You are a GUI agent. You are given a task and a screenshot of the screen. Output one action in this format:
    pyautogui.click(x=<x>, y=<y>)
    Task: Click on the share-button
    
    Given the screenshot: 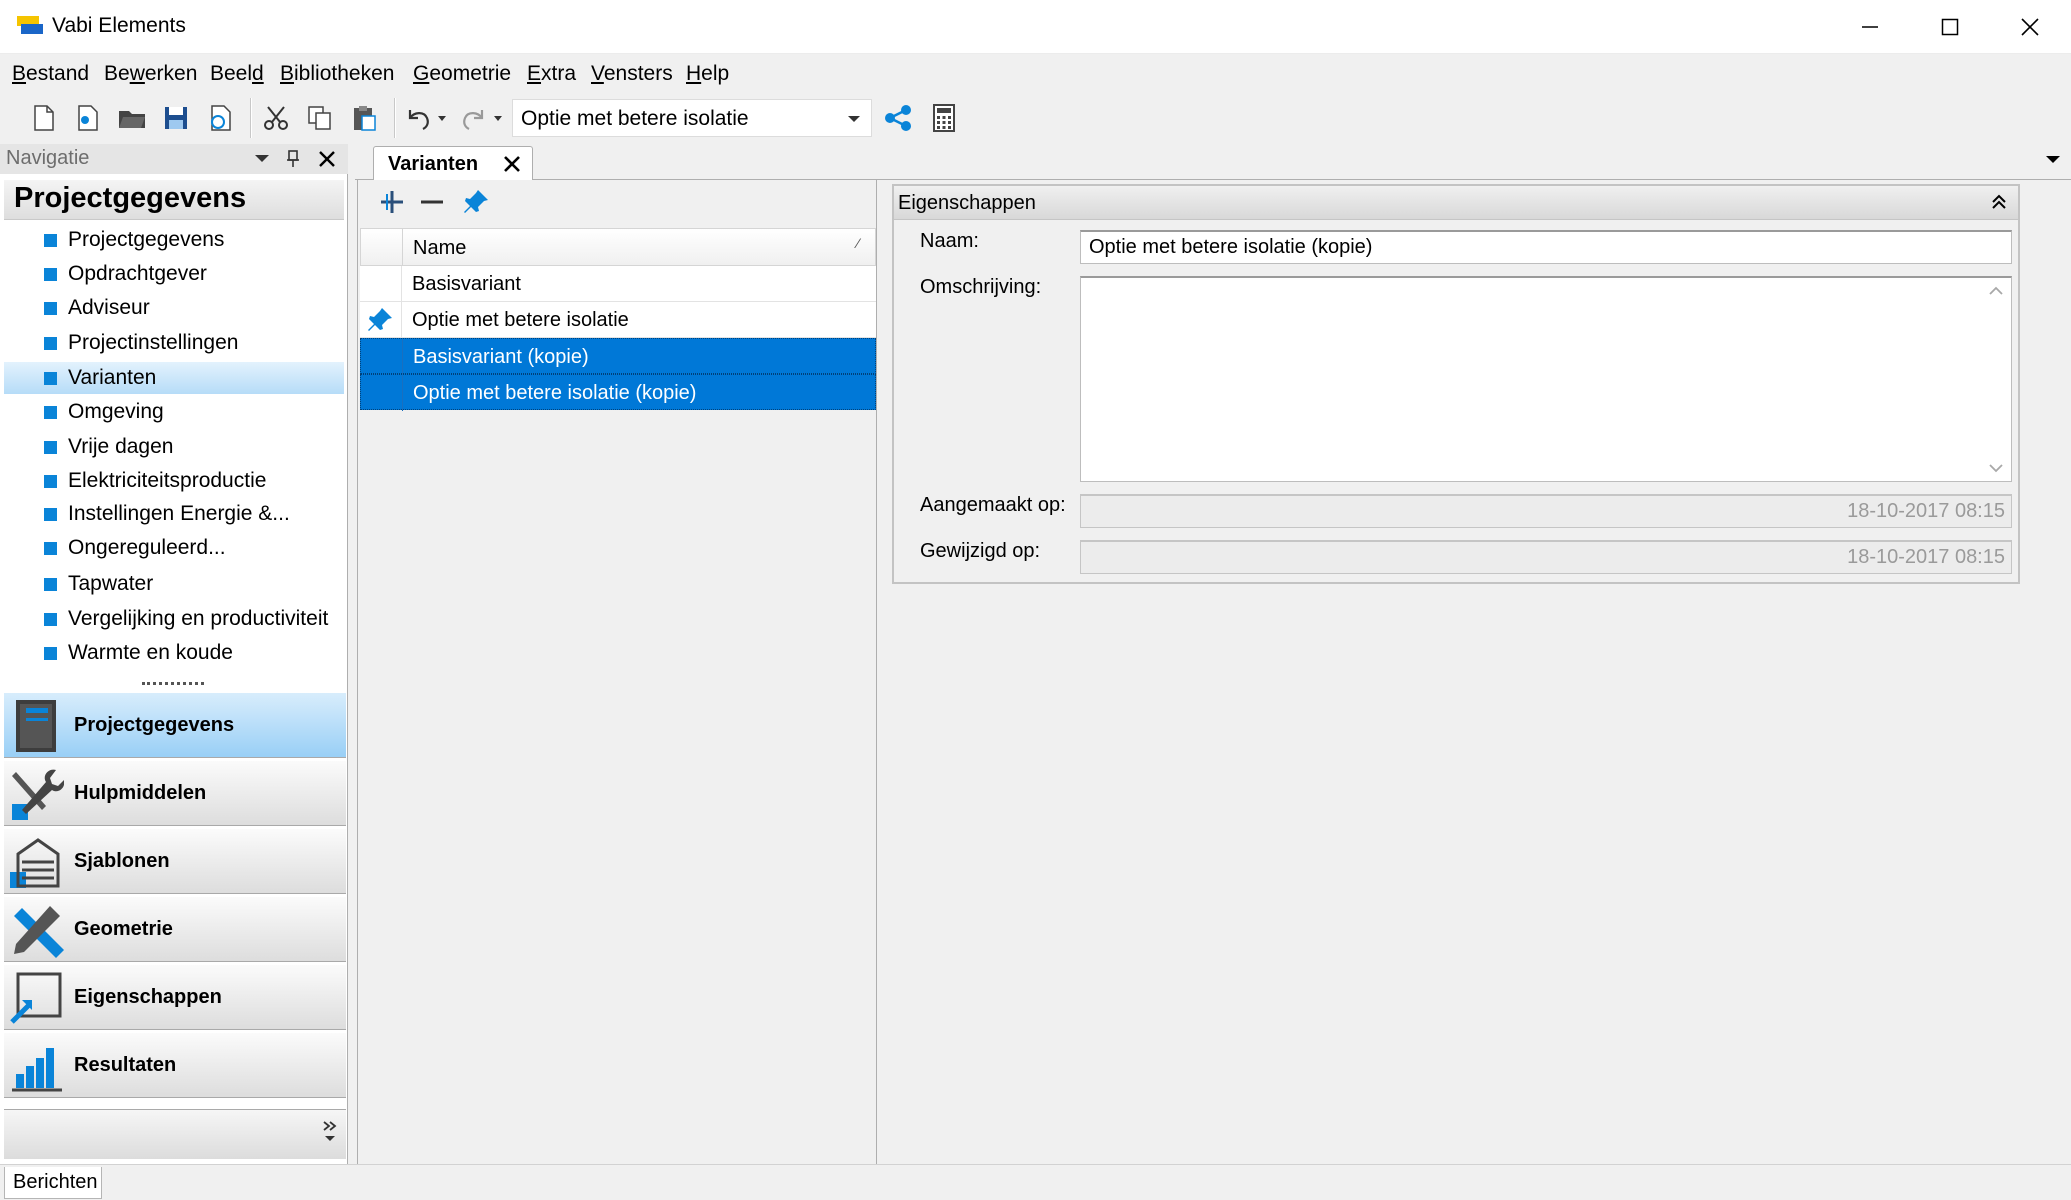 What is the action you would take?
    pyautogui.click(x=898, y=118)
    